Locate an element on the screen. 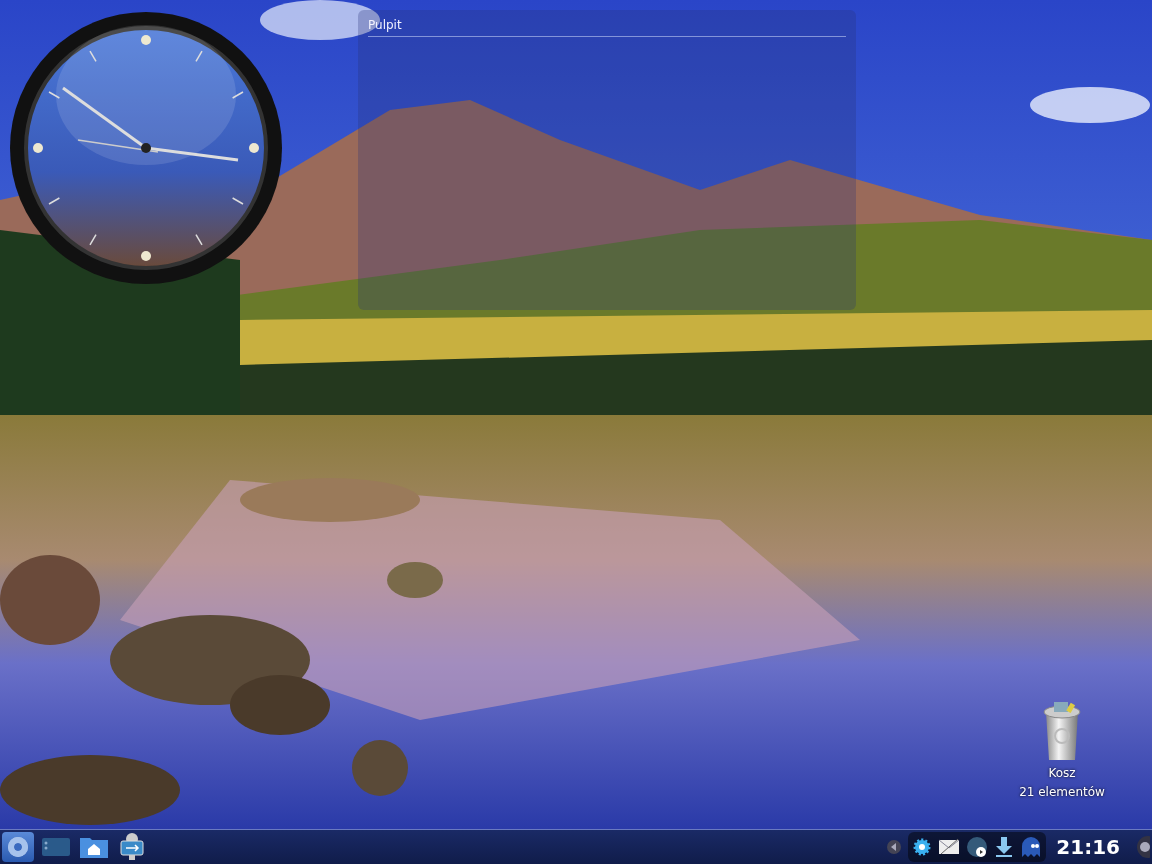  envelope-icon is located at coordinates (949, 847).